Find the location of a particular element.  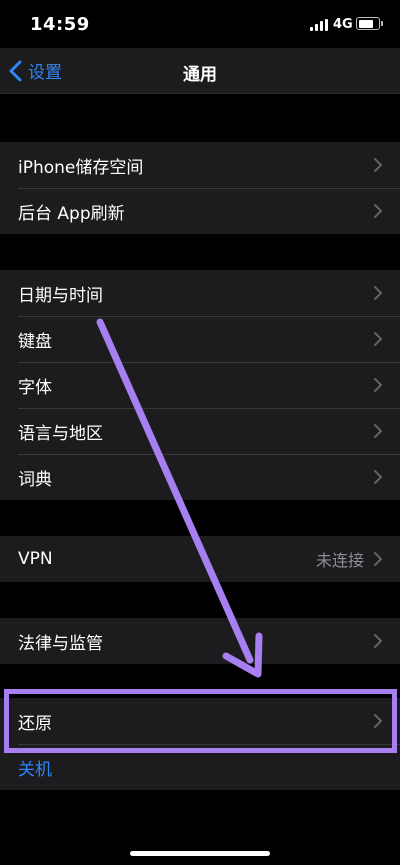

cell-label: 日期与时间 is located at coordinates (60, 295).